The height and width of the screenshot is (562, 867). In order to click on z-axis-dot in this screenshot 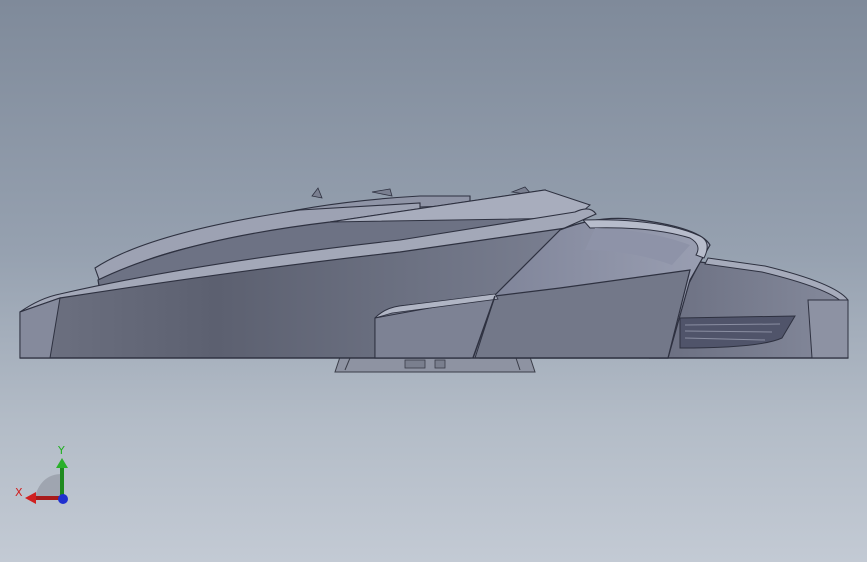, I will do `click(63, 499)`.